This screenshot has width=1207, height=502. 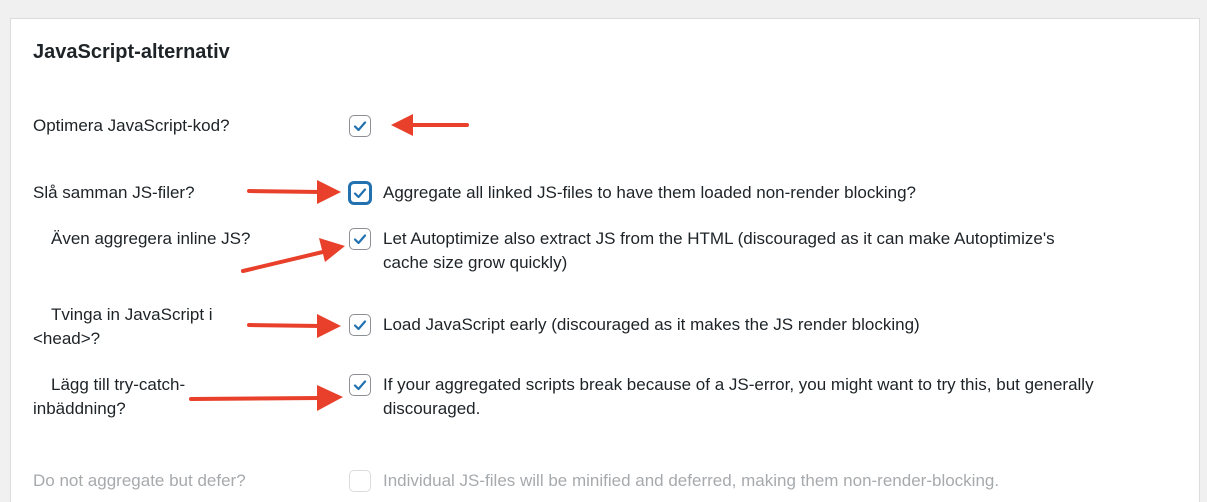 I want to click on option-label: Slå samman JS-filer?, so click(x=114, y=192).